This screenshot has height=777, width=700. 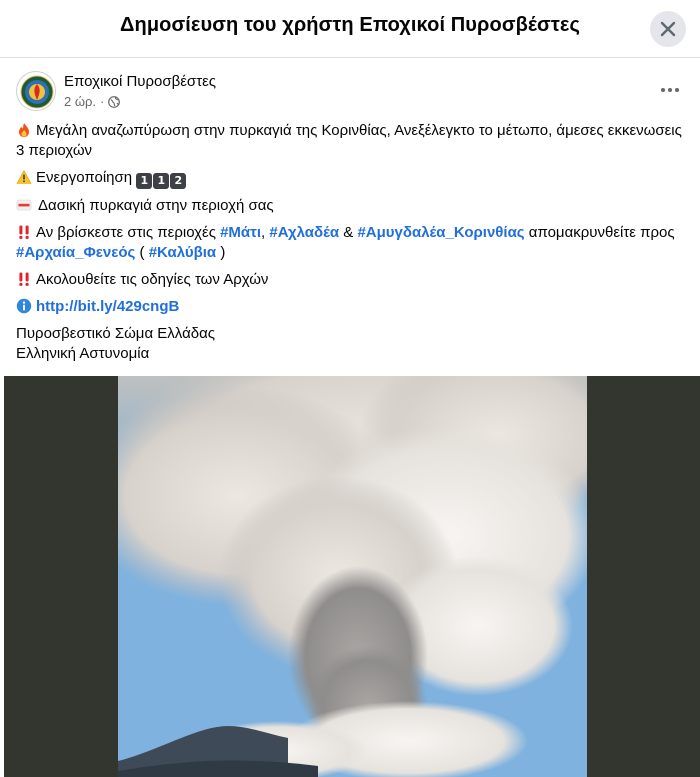 What do you see at coordinates (350, 91) in the screenshot?
I see `post-header: Εποχικοί Πυροσβέστες 2 ώρ. ·` at bounding box center [350, 91].